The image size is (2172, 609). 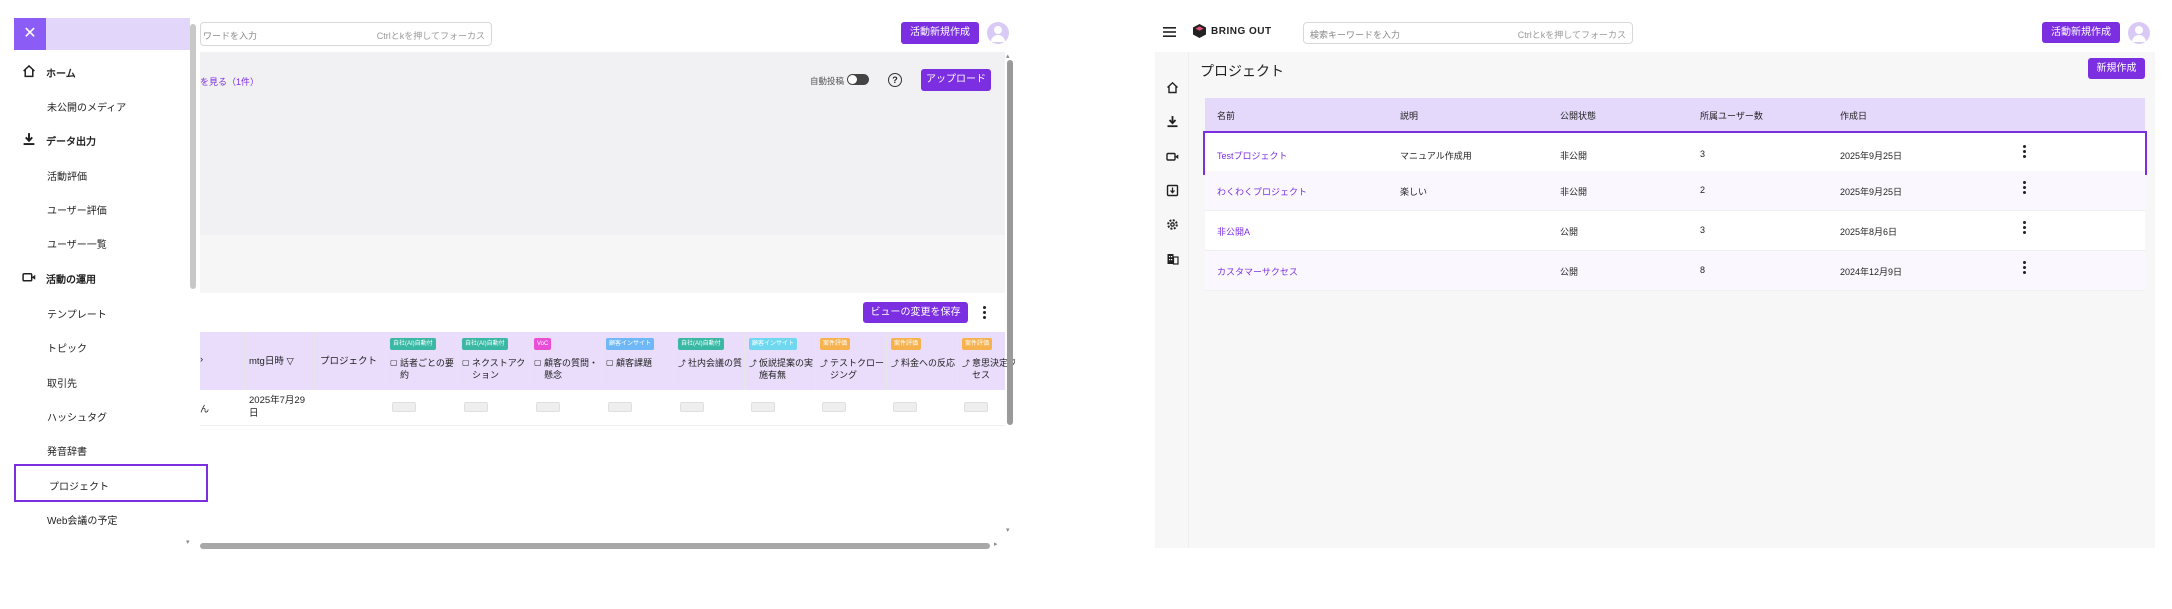 I want to click on scroll-right-arrow-icon: ▸, so click(x=996, y=544).